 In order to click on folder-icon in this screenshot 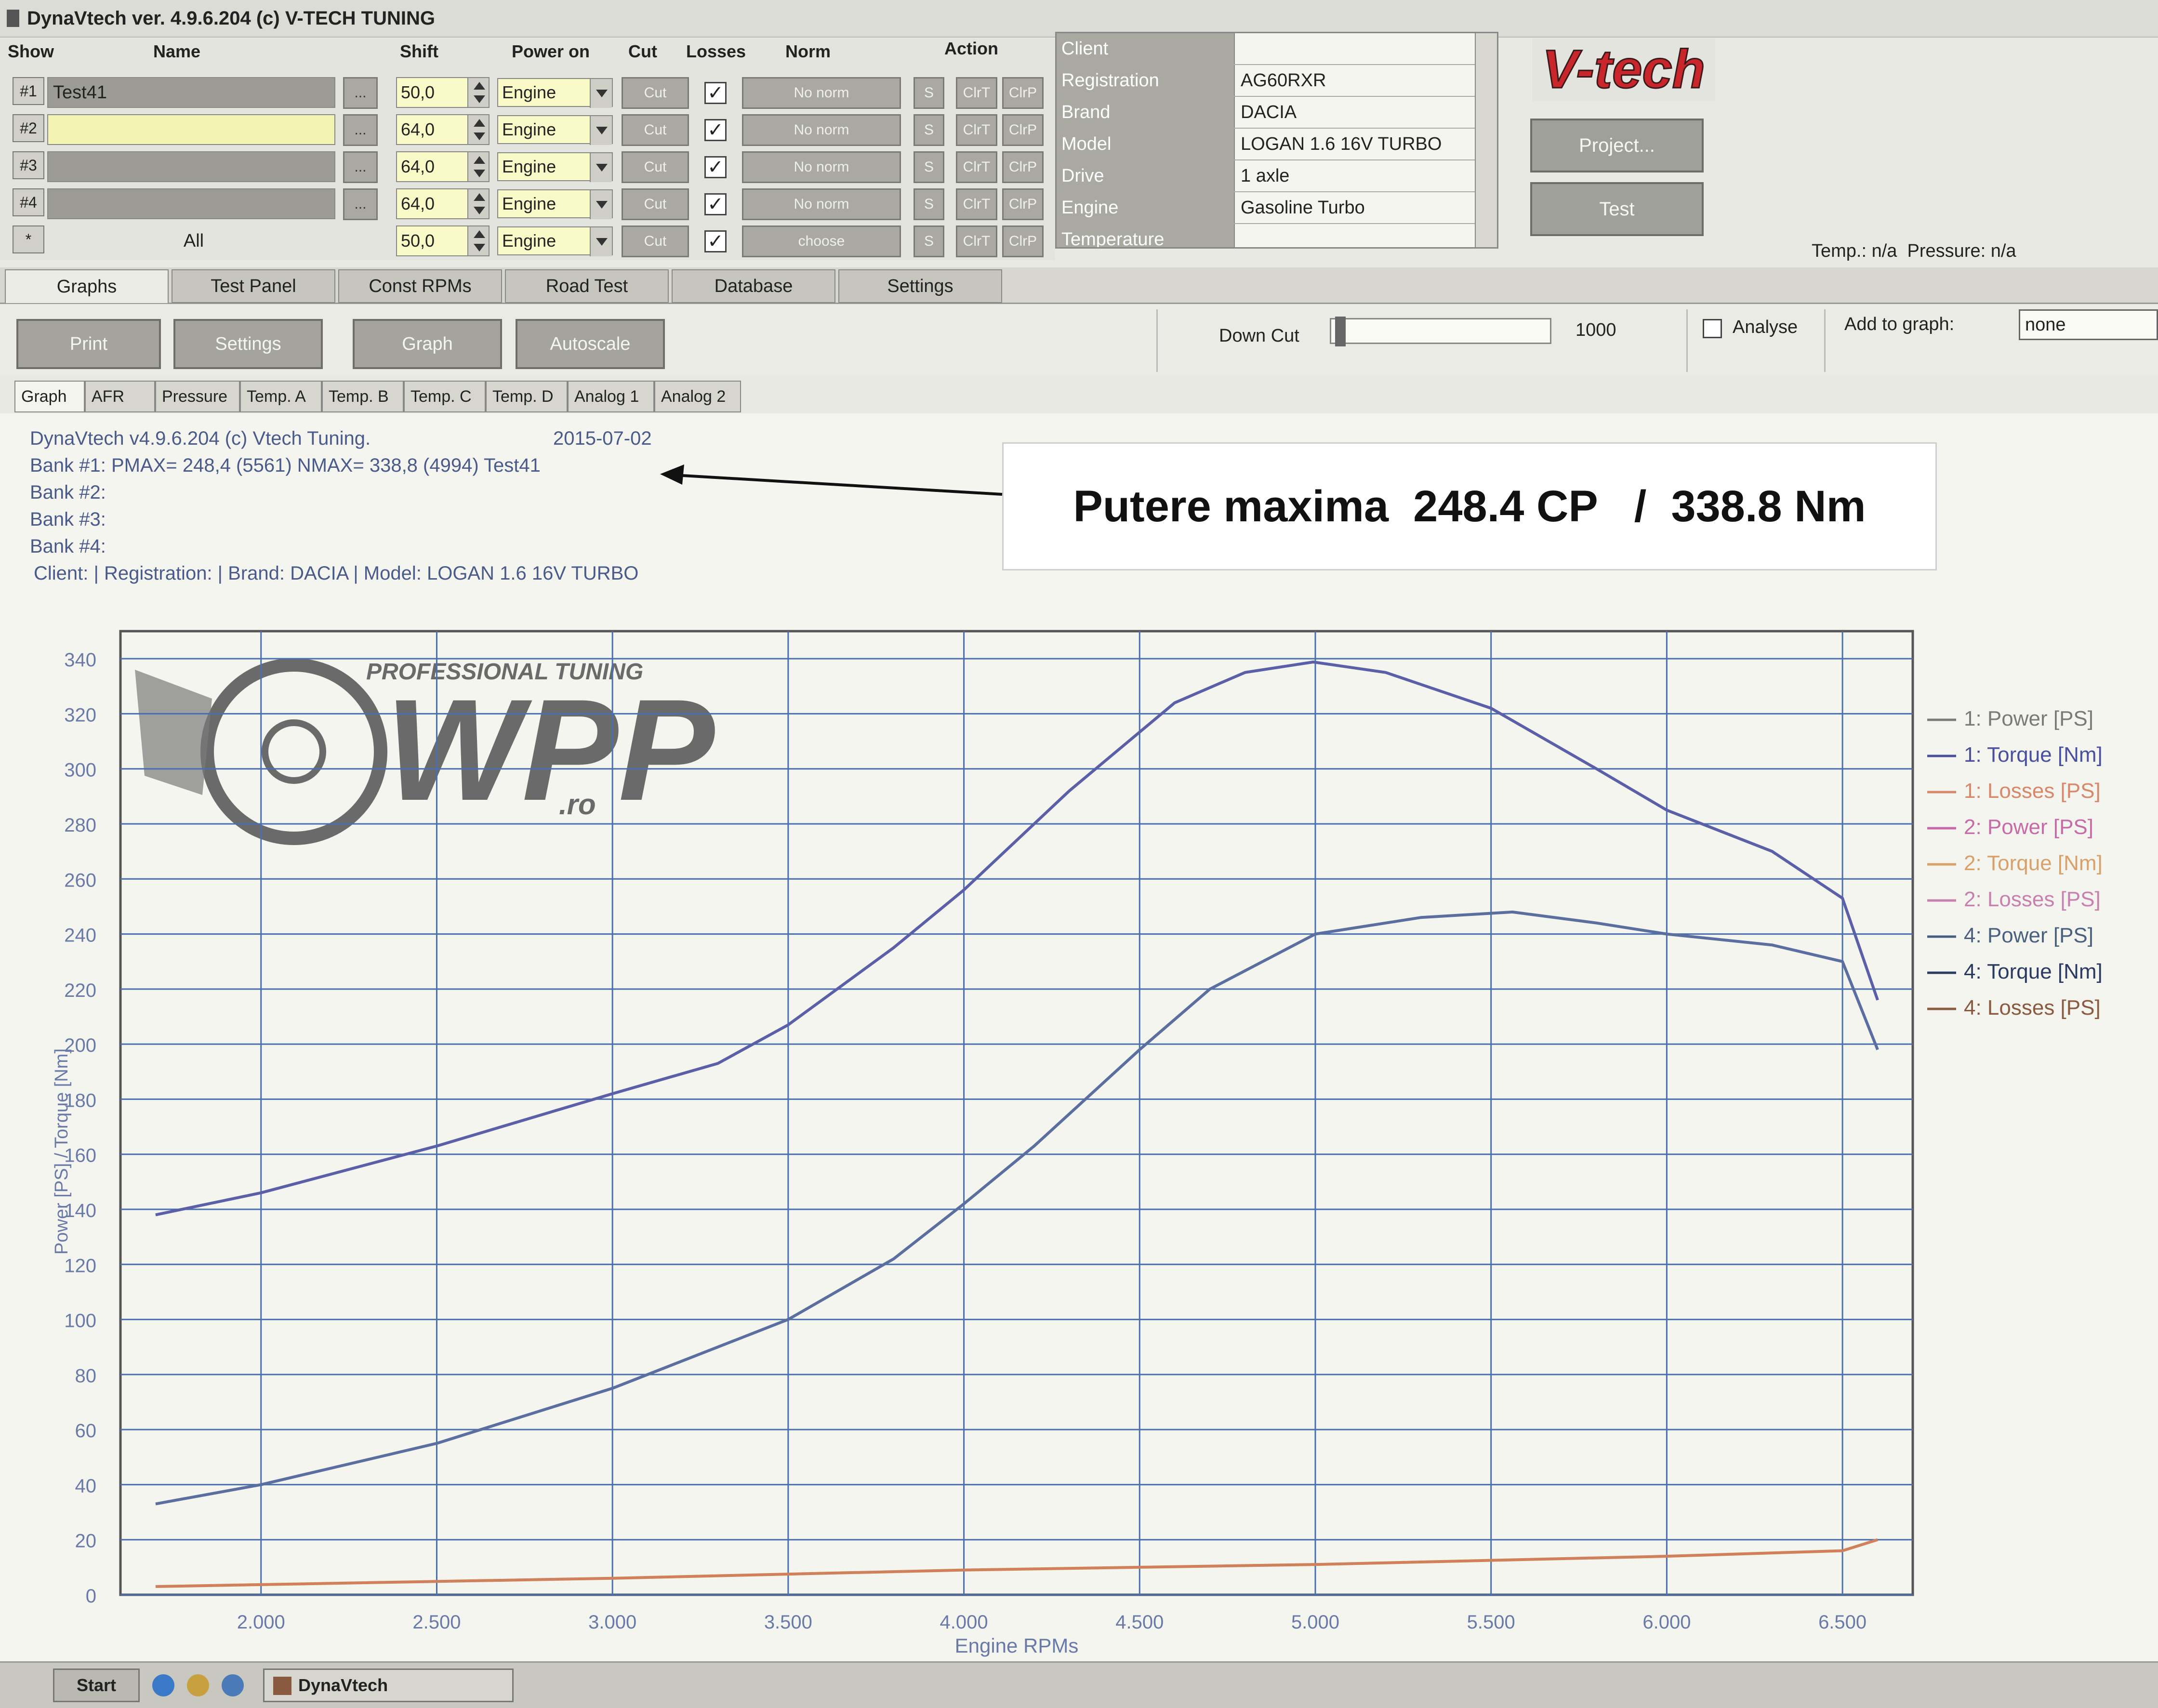, I will do `click(198, 1685)`.